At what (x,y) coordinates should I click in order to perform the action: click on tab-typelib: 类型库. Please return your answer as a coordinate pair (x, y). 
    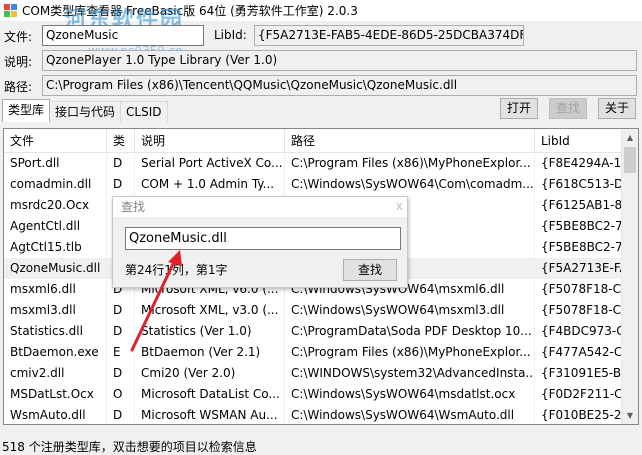
    Looking at the image, I should click on (26, 110).